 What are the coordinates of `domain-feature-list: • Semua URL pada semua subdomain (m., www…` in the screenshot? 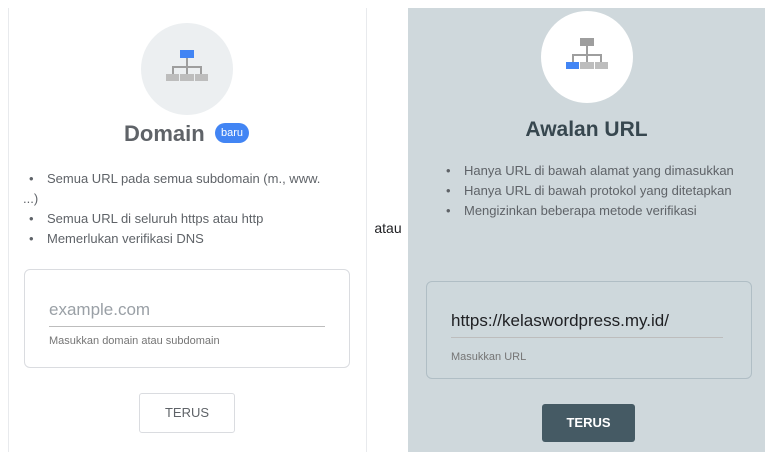 It's located at (173, 209).